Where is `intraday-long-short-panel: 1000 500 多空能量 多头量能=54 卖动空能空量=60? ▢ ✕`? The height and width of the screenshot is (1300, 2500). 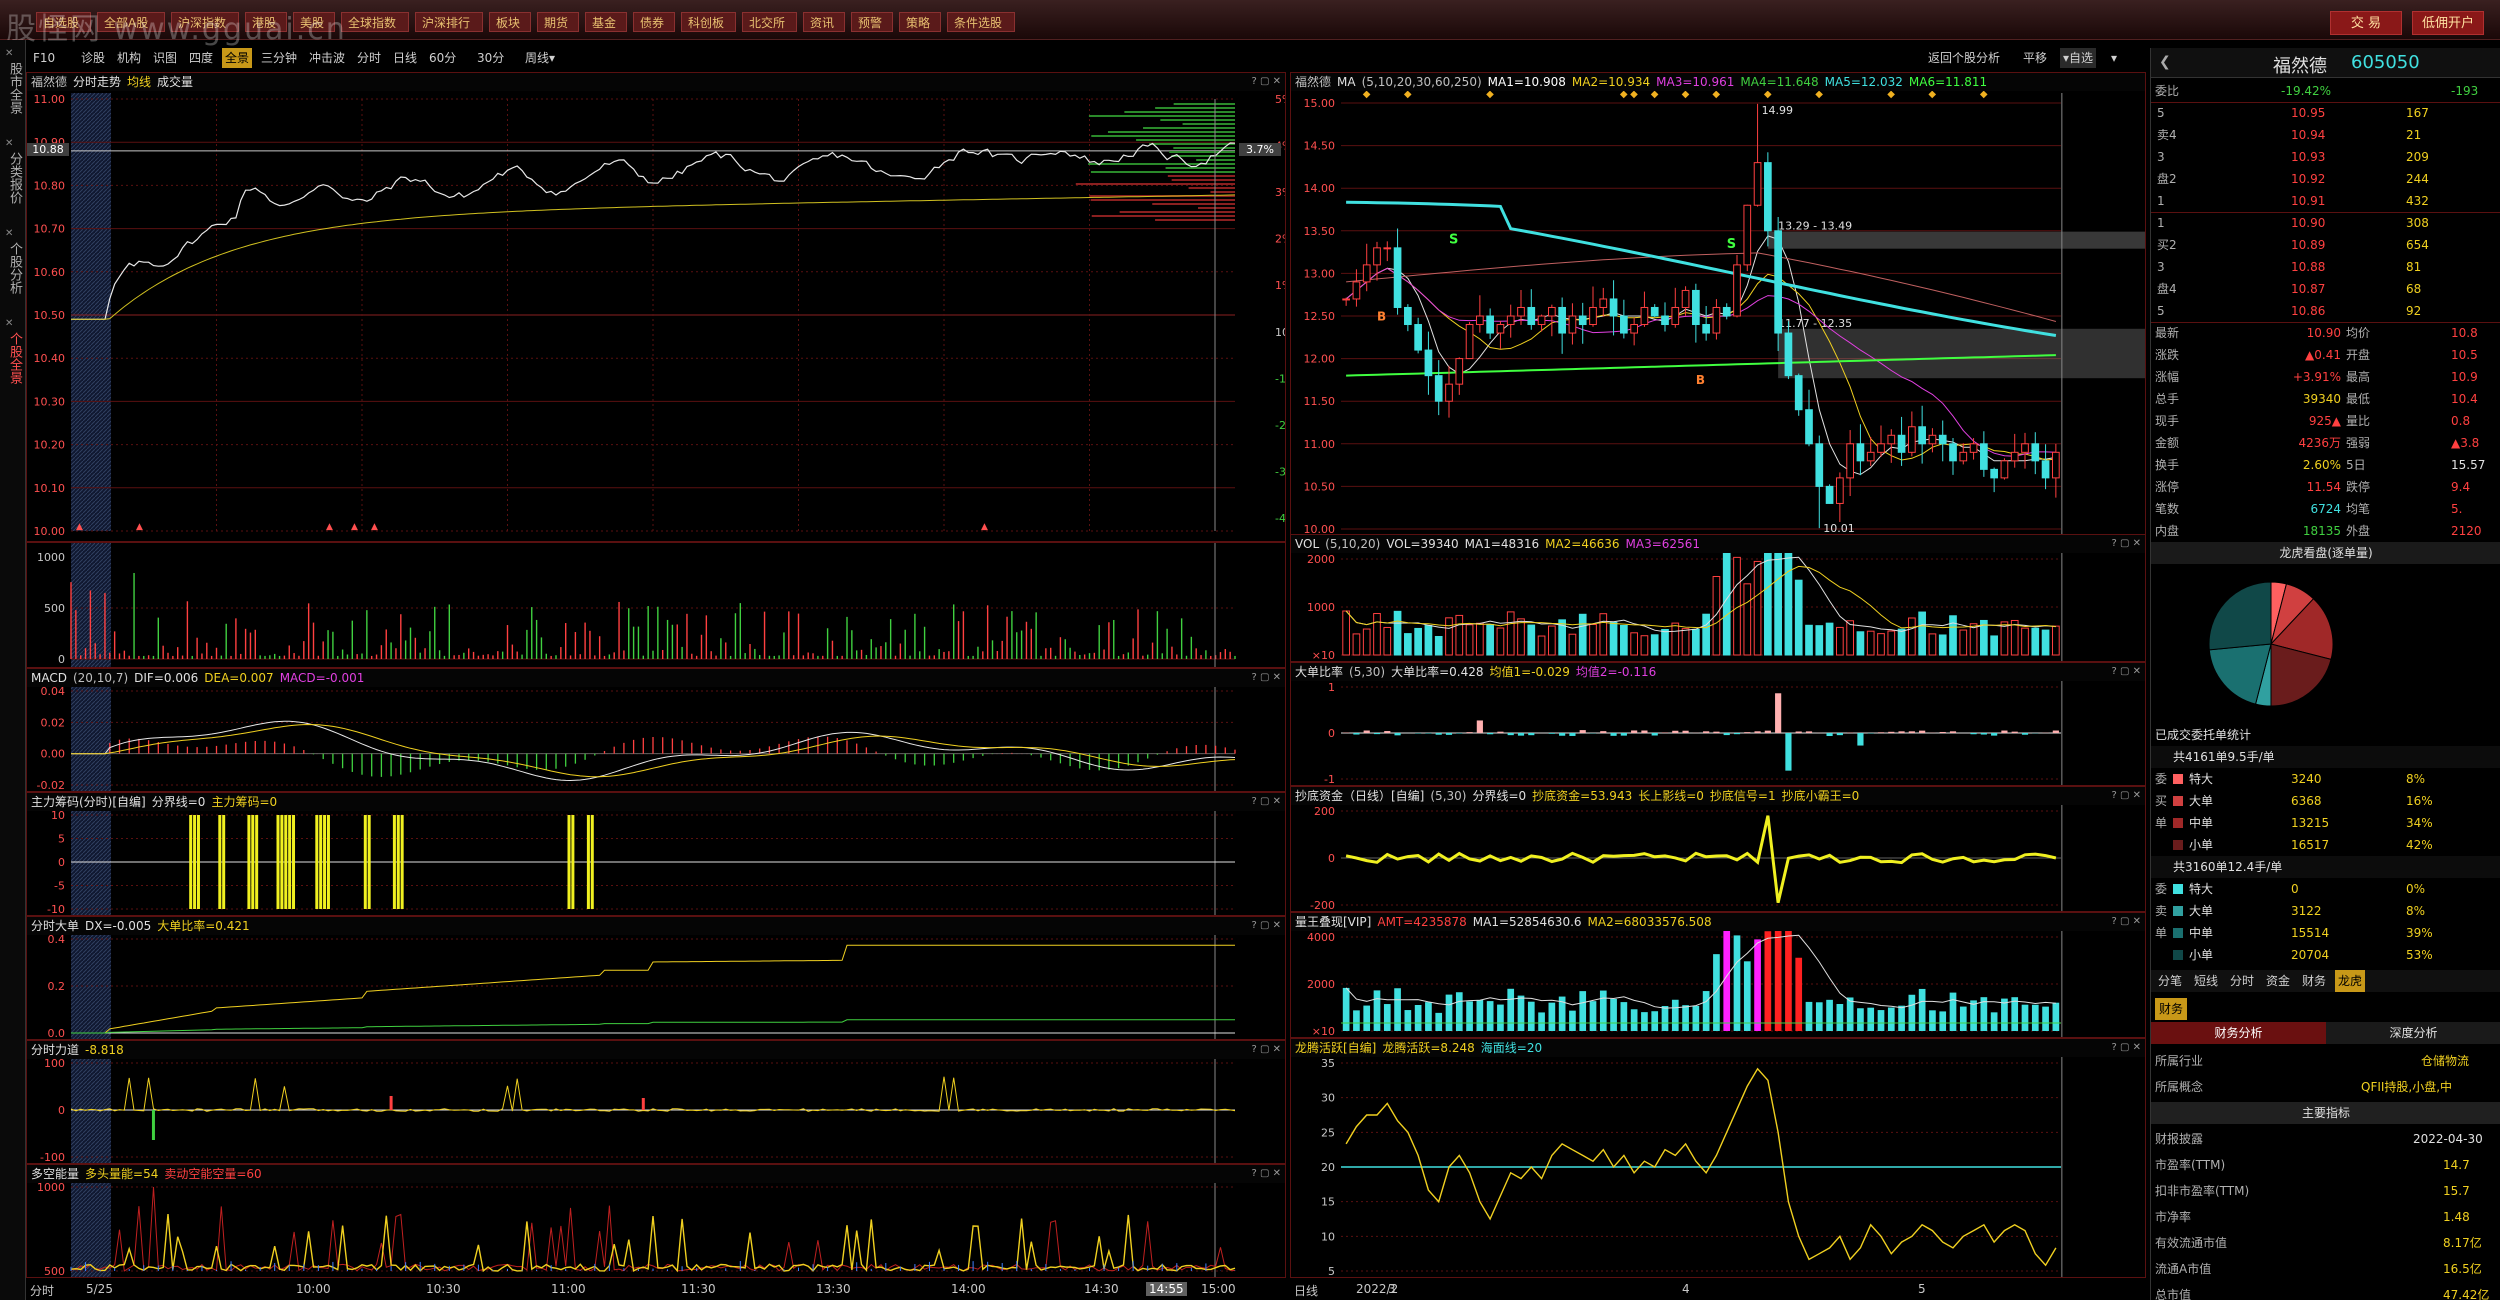 intraday-long-short-panel: 1000 500 多空能量 多头量能=54 卖动空能空量=60? ▢ ✕ is located at coordinates (656, 1221).